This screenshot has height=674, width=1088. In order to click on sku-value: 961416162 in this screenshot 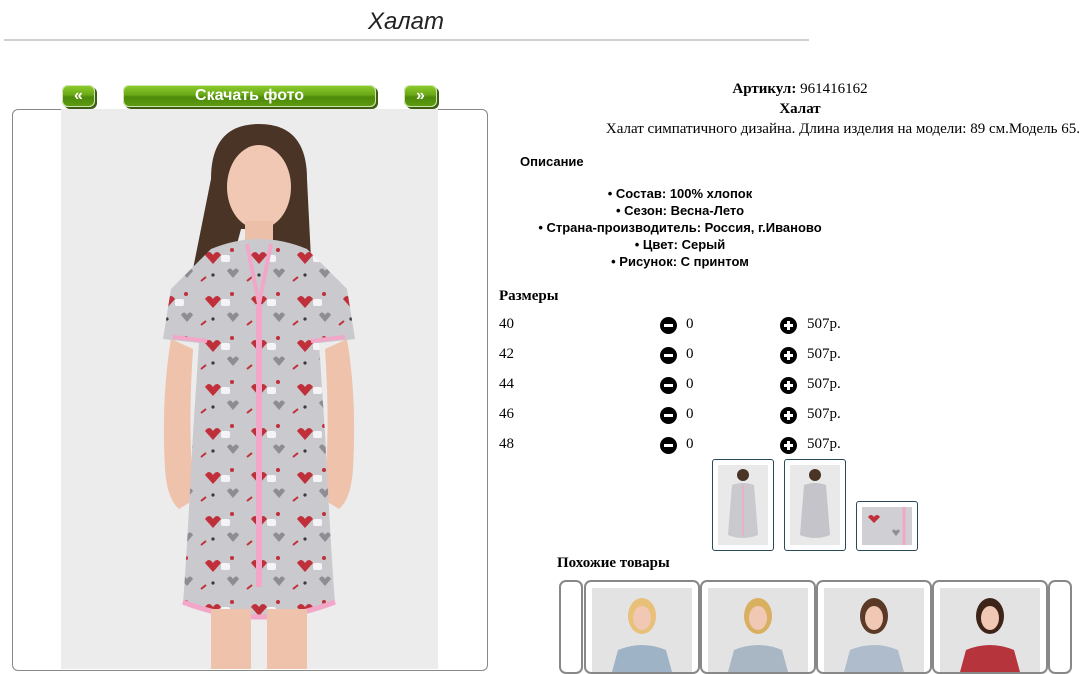, I will do `click(834, 89)`.